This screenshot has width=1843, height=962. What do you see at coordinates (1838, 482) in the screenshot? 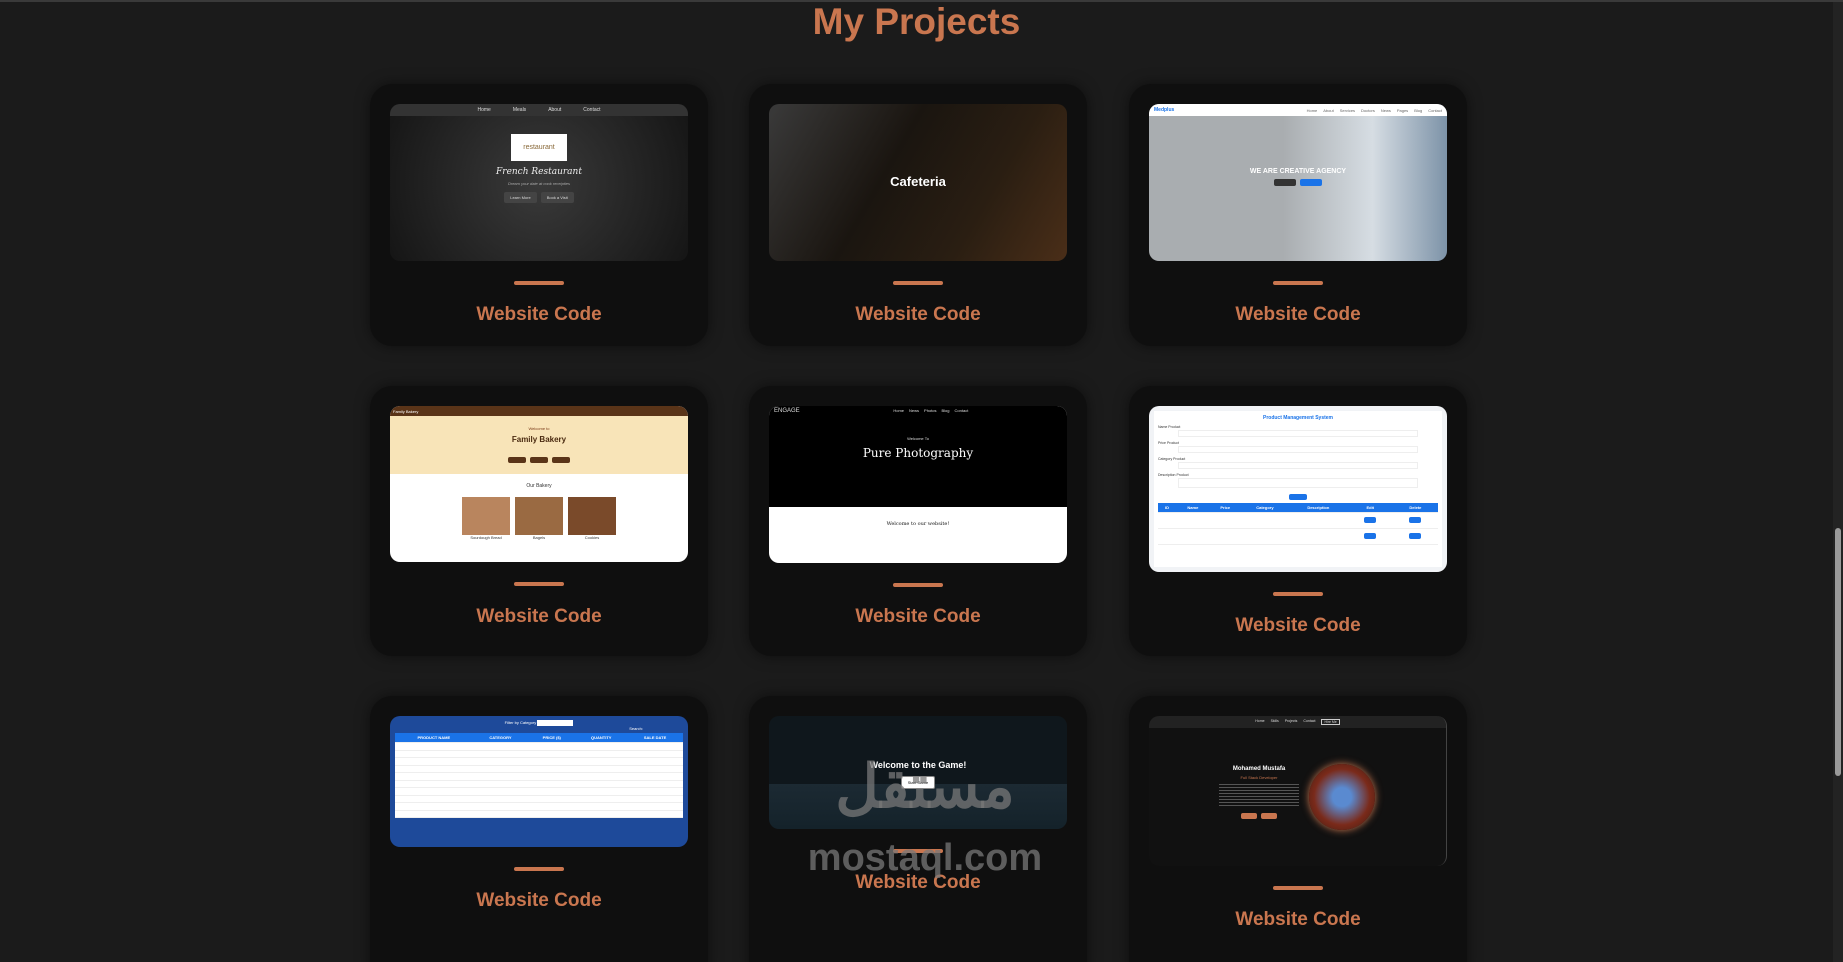
I see `scrollbar` at bounding box center [1838, 482].